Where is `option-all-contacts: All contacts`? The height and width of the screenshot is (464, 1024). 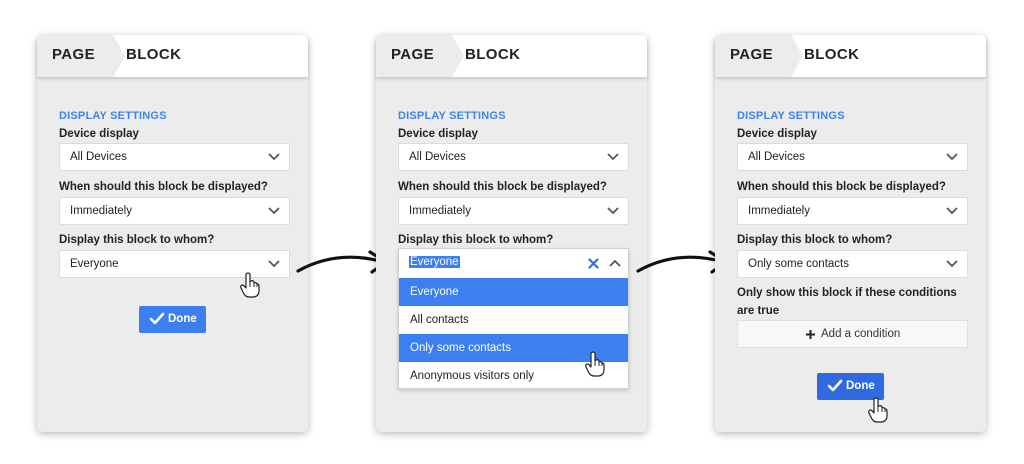
option-all-contacts: All contacts is located at coordinates (513, 320).